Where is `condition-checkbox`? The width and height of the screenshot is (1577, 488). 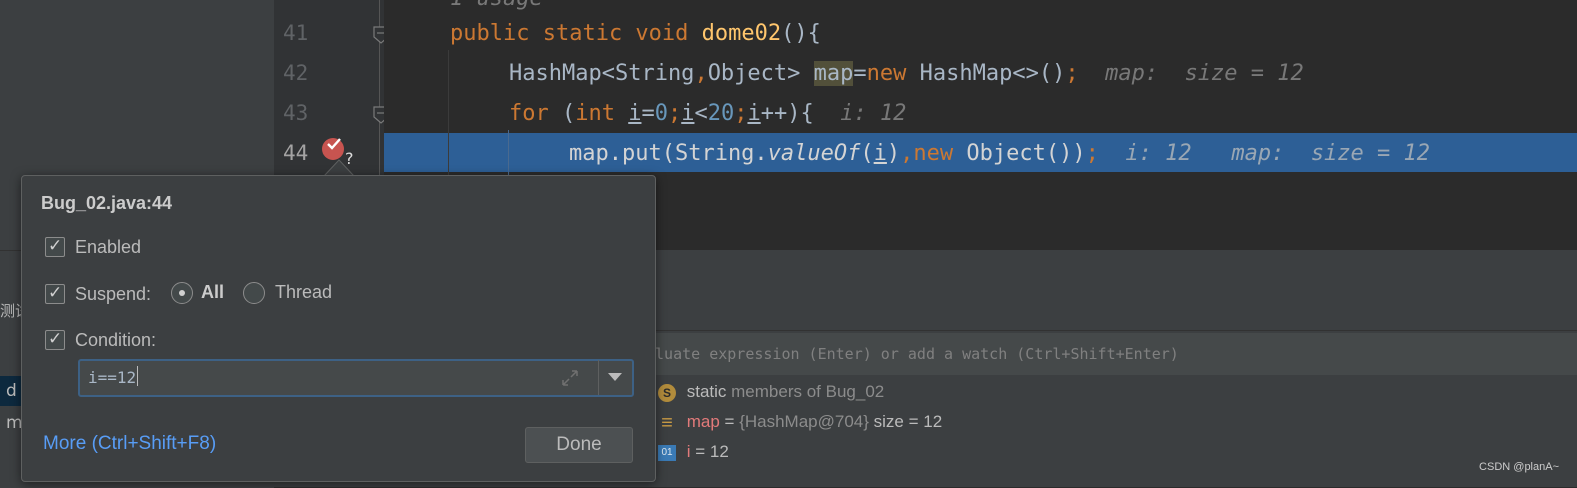 condition-checkbox is located at coordinates (55, 339).